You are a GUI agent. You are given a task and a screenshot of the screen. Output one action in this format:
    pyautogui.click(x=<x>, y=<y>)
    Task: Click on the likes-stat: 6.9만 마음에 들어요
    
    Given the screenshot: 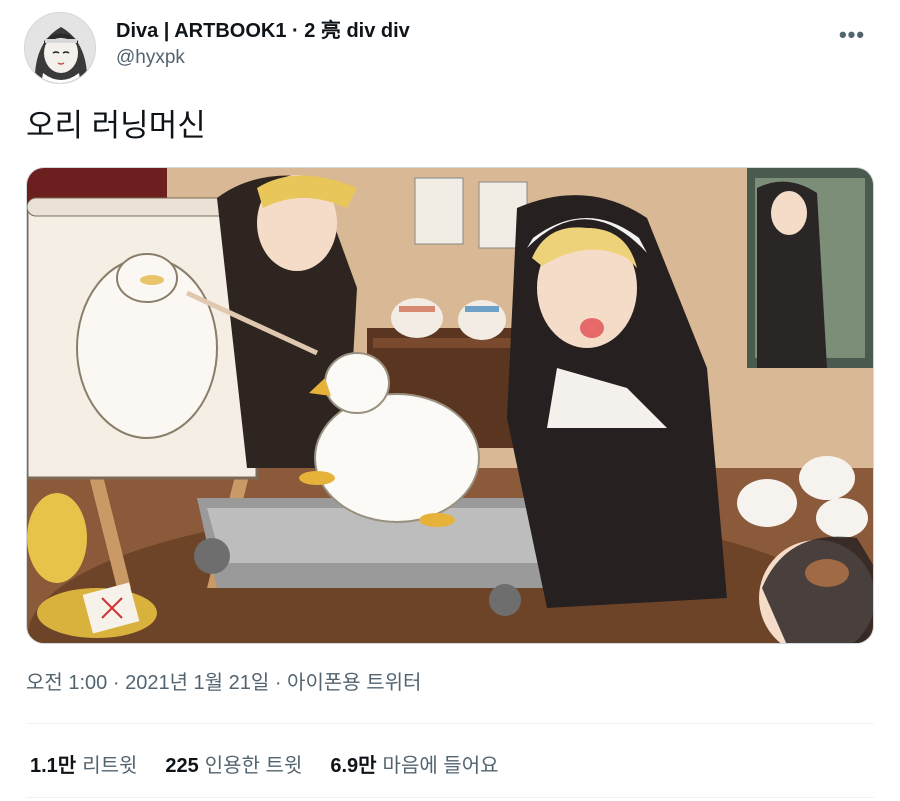 What is the action you would take?
    pyautogui.click(x=414, y=763)
    